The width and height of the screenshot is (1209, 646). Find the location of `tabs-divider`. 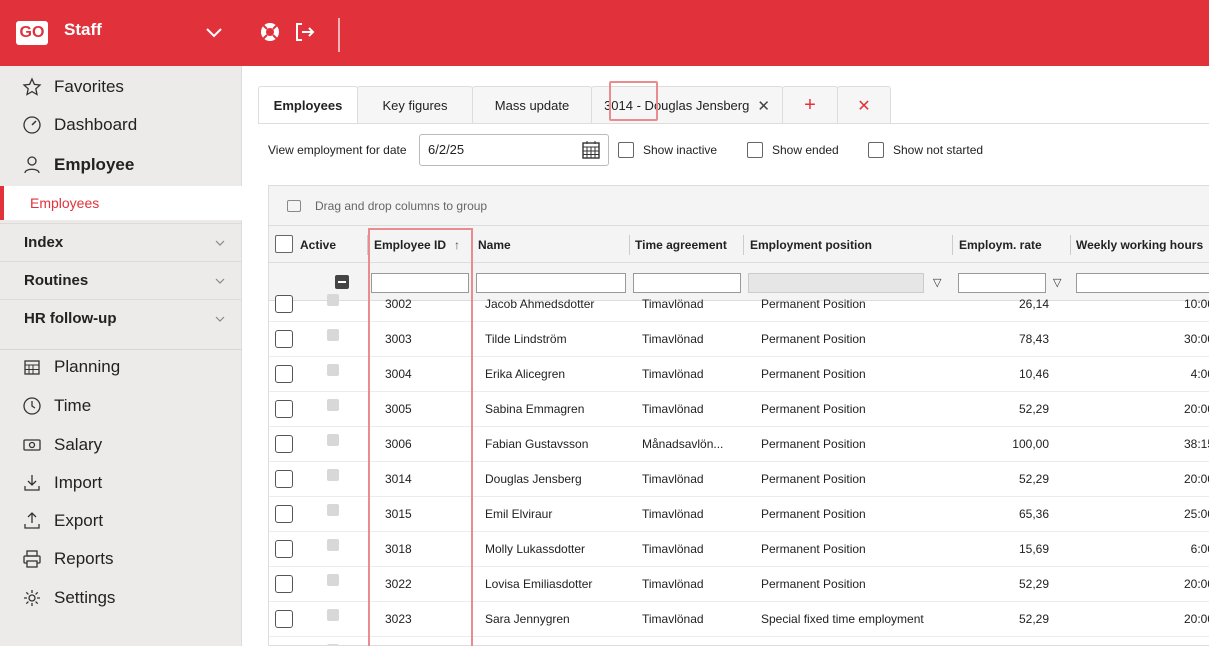

tabs-divider is located at coordinates (733, 123).